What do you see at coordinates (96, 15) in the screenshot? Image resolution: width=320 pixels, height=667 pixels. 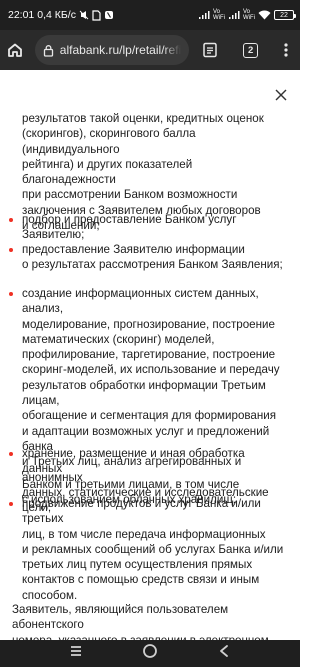 I see `sim-icon` at bounding box center [96, 15].